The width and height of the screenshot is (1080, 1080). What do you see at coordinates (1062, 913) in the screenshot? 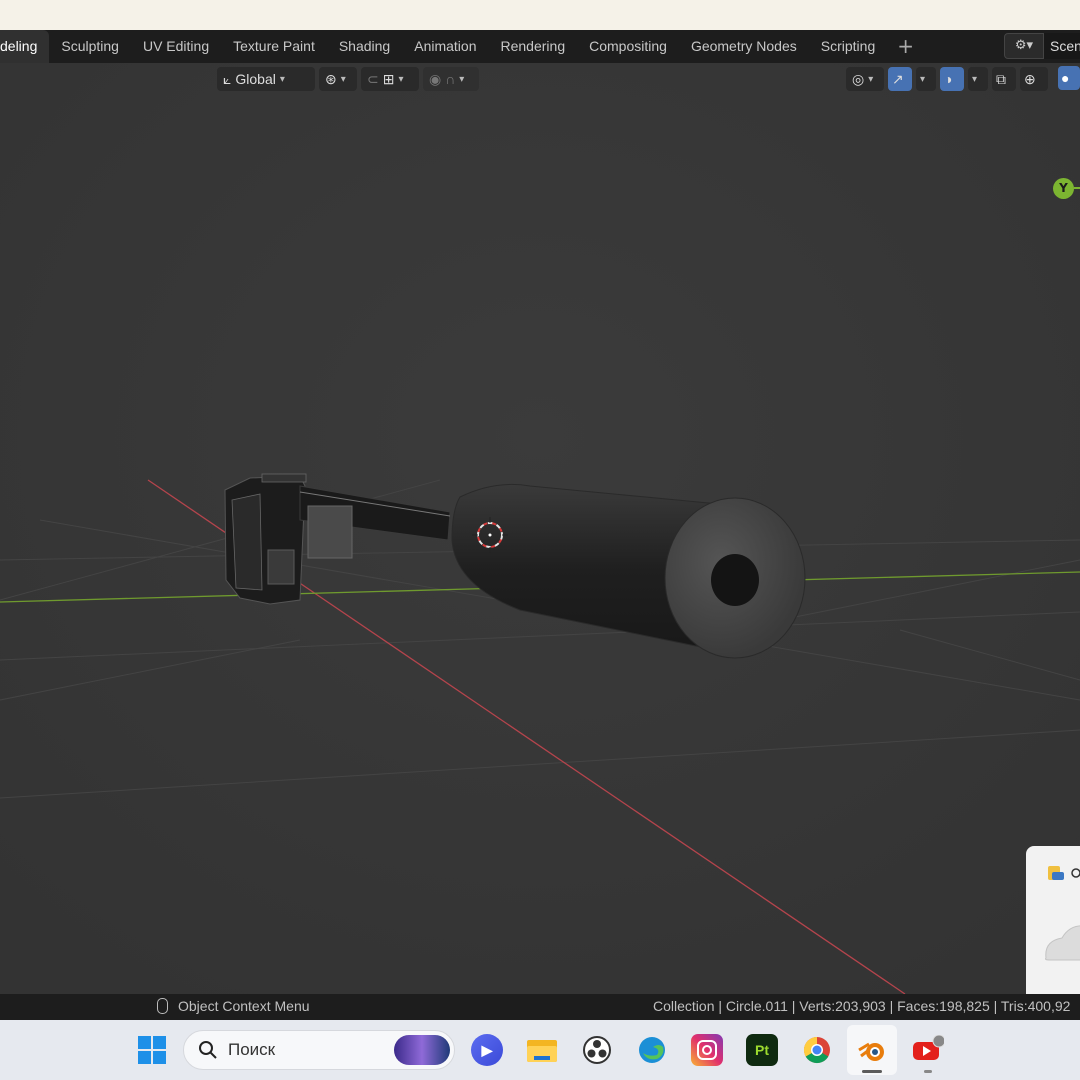
I see `notification-content` at bounding box center [1062, 913].